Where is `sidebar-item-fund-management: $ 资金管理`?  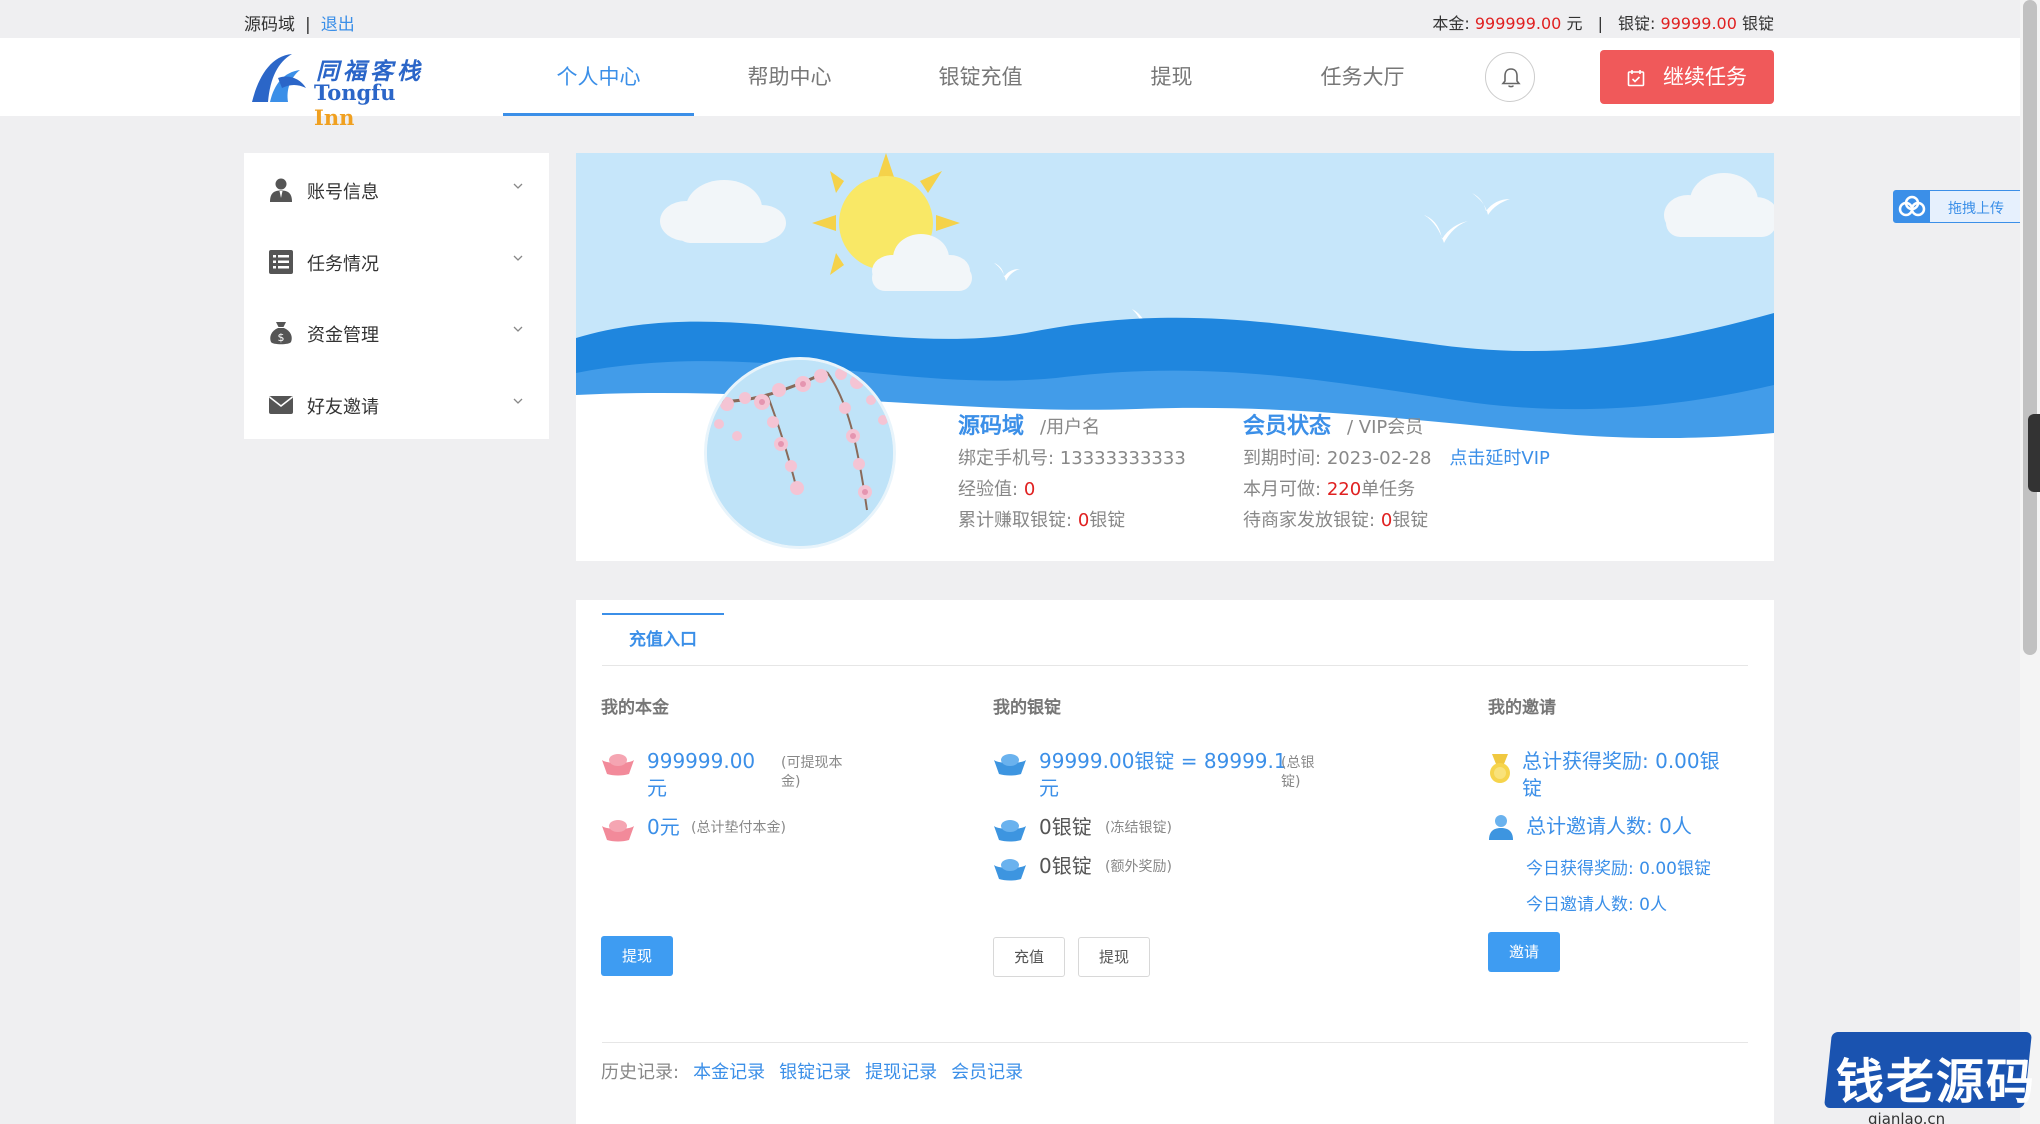 sidebar-item-fund-management: $ 资金管理 is located at coordinates (396, 332).